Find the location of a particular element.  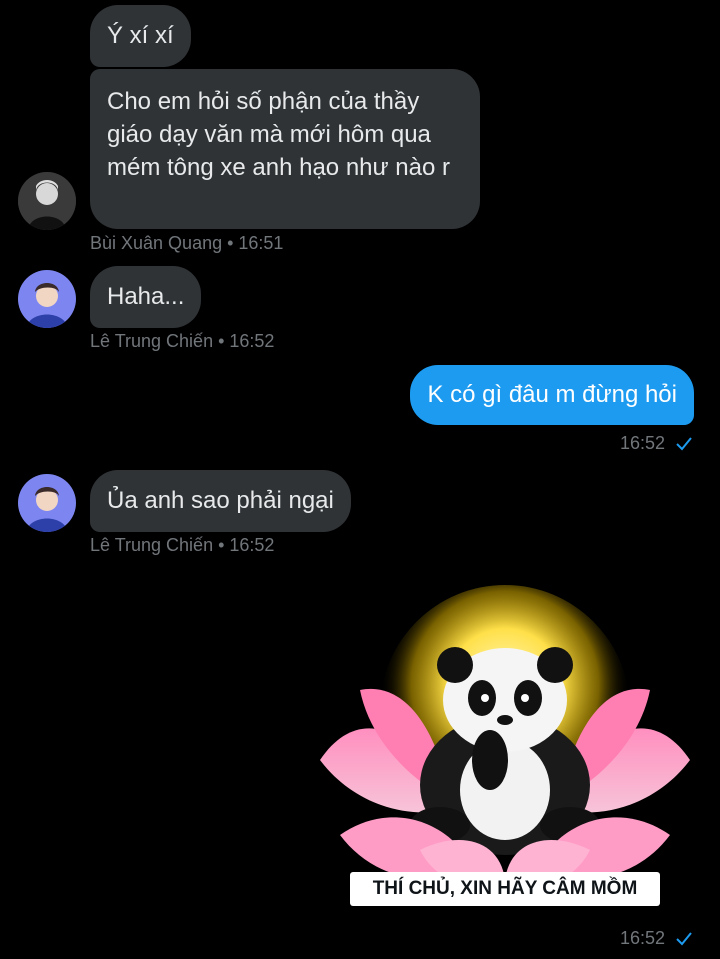

message-bubble-outgoing: K có gì đâu m đừng hỏi is located at coordinates (552, 395).